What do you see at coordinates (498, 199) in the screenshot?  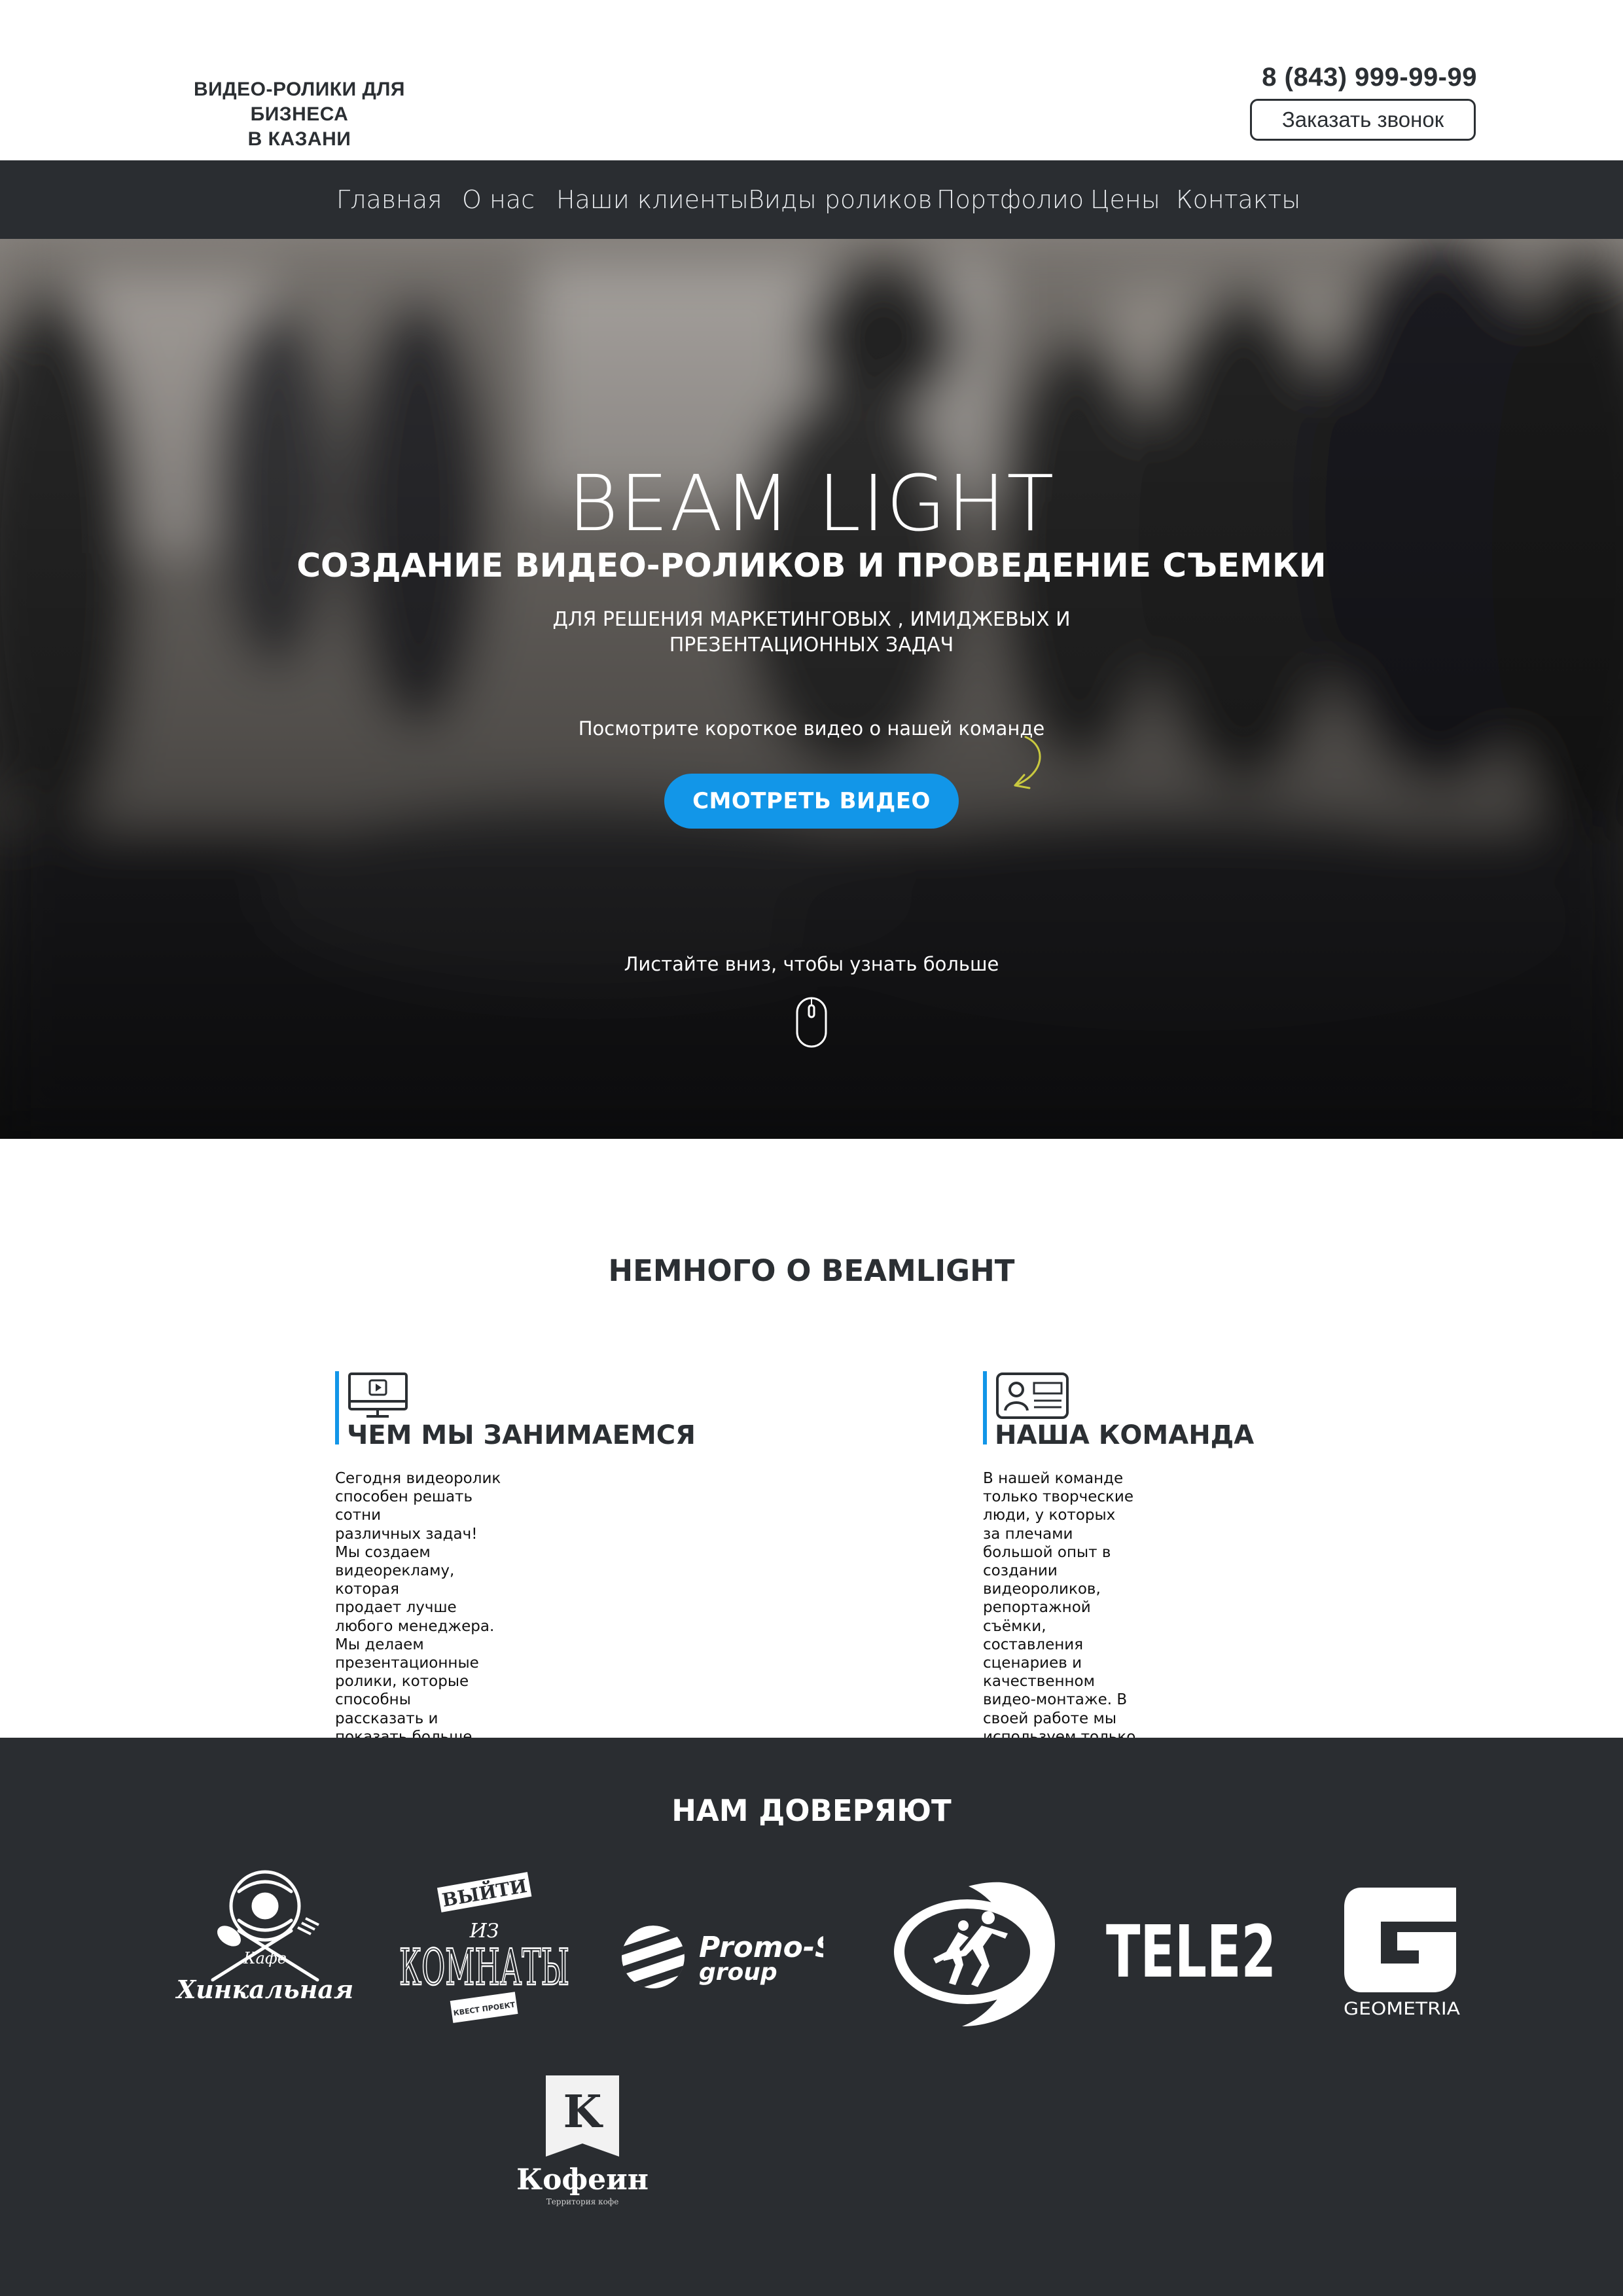 I see `nav-item-about: О нас` at bounding box center [498, 199].